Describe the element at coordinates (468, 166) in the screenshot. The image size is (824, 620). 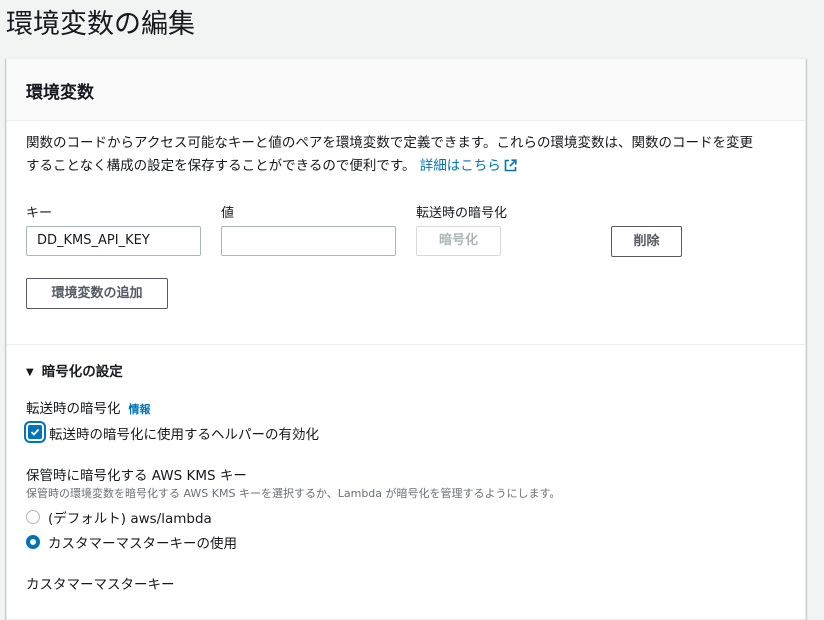
I see `learn-more-link: 詳細はこちら` at that location.